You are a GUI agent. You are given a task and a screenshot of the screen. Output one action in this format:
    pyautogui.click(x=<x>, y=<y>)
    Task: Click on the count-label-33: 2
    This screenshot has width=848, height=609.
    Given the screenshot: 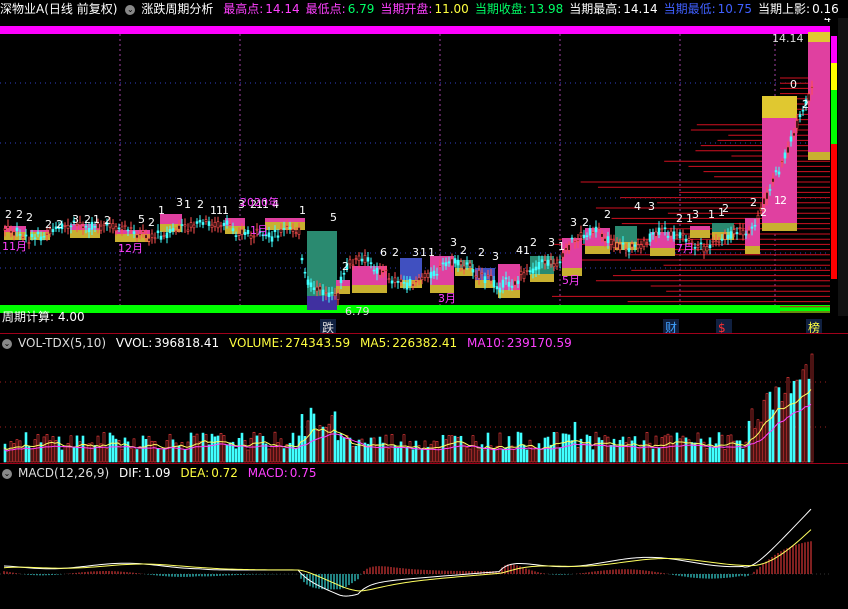 What is the action you would take?
    pyautogui.click(x=481, y=252)
    